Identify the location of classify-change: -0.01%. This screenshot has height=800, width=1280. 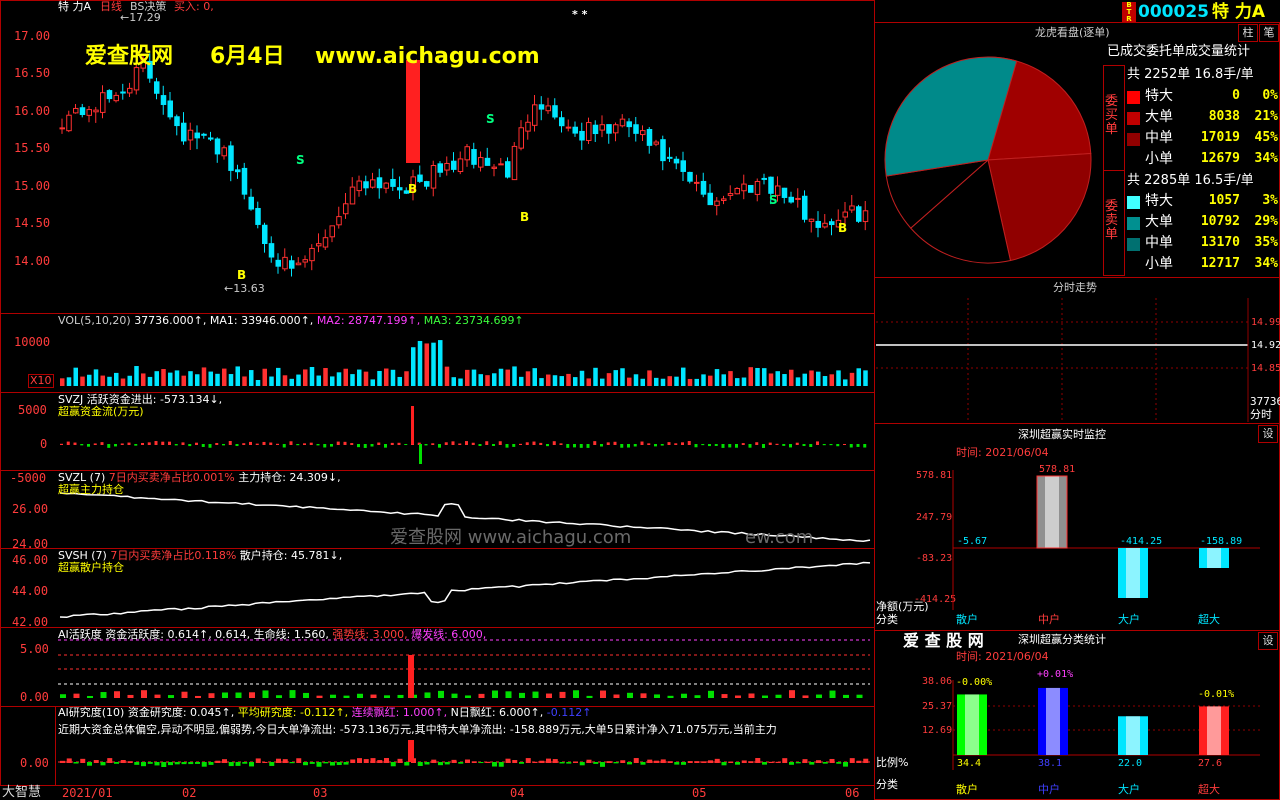
(1216, 694).